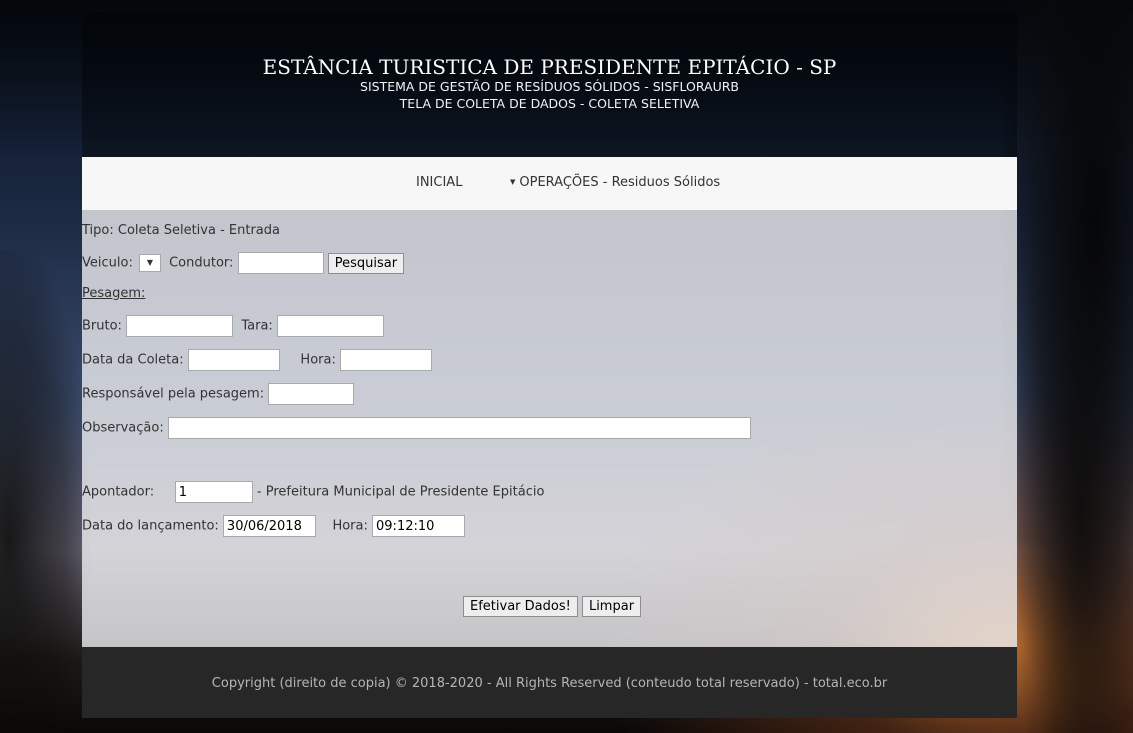 The width and height of the screenshot is (1133, 733). I want to click on veiculo-label: Veiculo:, so click(107, 263).